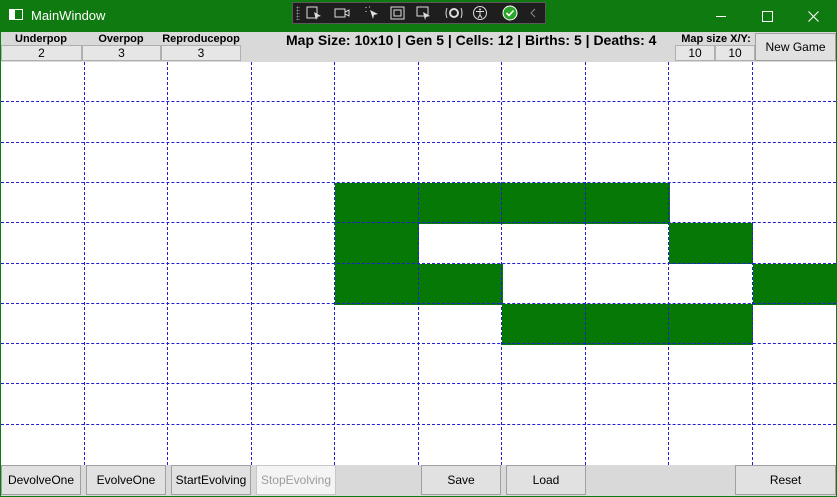 The height and width of the screenshot is (497, 837). What do you see at coordinates (461, 480) in the screenshot?
I see `save-button: Save` at bounding box center [461, 480].